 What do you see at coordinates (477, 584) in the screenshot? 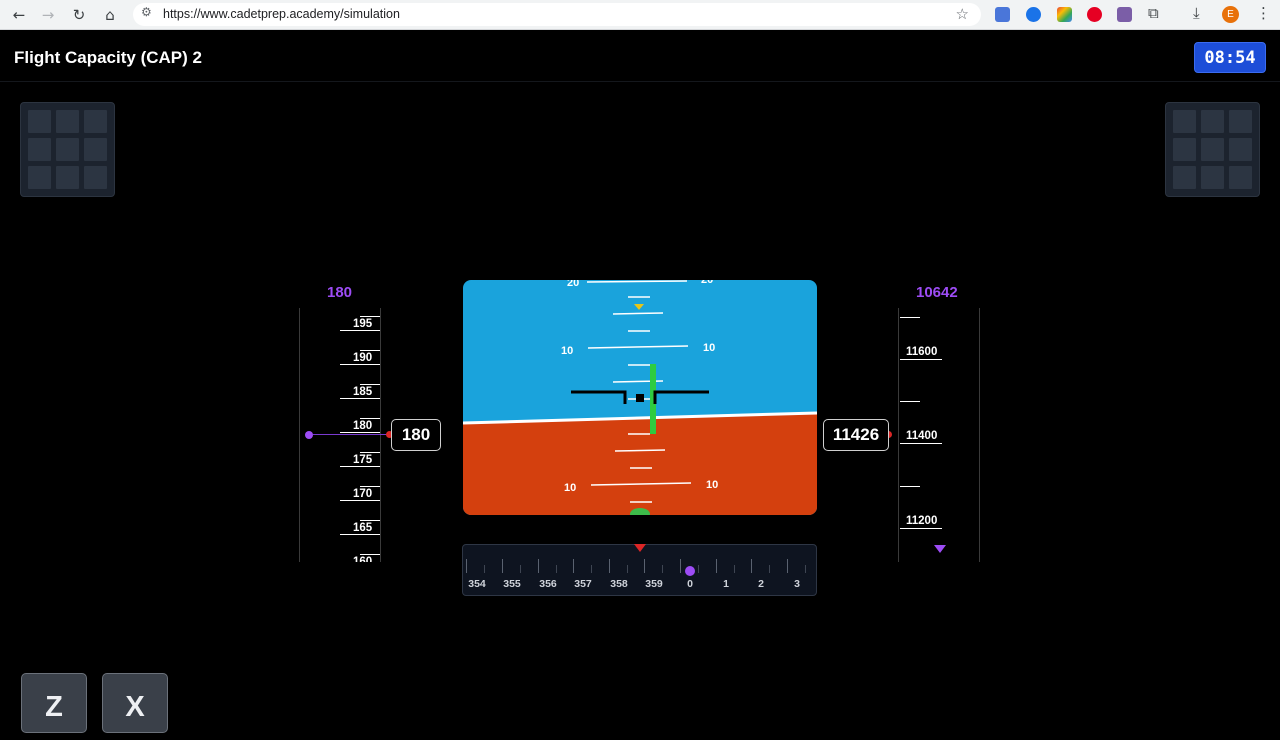
I see `heading-label: 354` at bounding box center [477, 584].